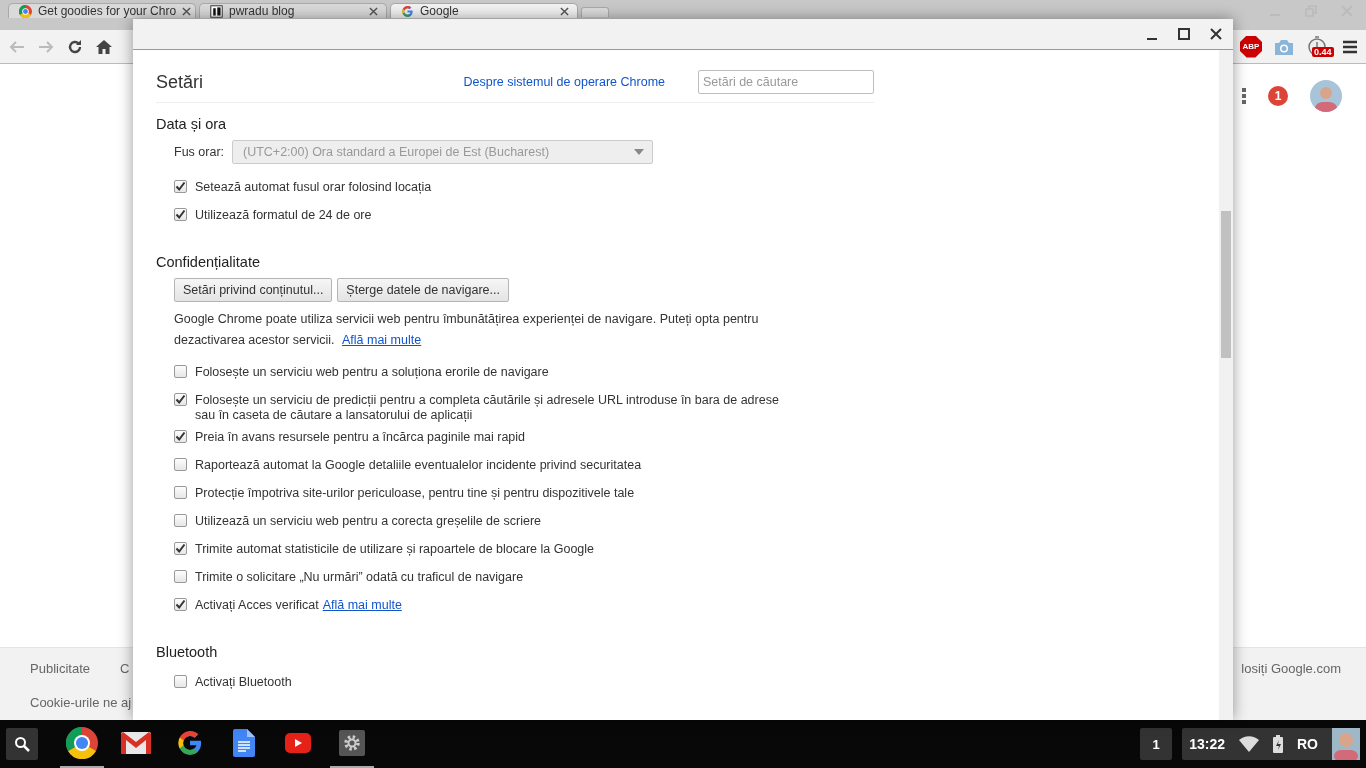  What do you see at coordinates (415, 493) in the screenshot?
I see `checkbox-label: Protecție împotriva site-urilor periculoase, pentru tine și pentru dispozitivele tale` at bounding box center [415, 493].